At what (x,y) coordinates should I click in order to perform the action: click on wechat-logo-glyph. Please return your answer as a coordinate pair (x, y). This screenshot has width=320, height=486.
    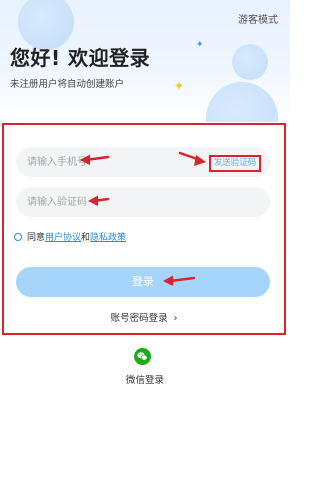
    Looking at the image, I should click on (142, 356).